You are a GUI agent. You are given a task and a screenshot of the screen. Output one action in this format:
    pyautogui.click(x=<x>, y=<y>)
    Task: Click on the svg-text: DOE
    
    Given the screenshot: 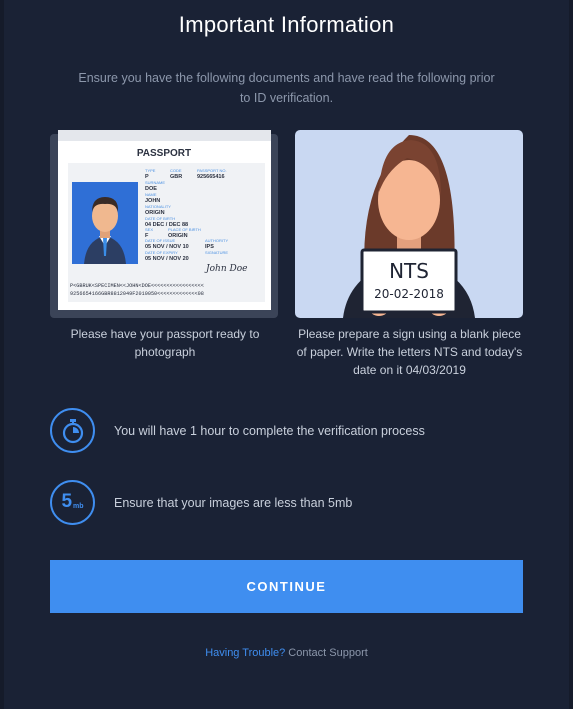 What is the action you would take?
    pyautogui.click(x=151, y=189)
    